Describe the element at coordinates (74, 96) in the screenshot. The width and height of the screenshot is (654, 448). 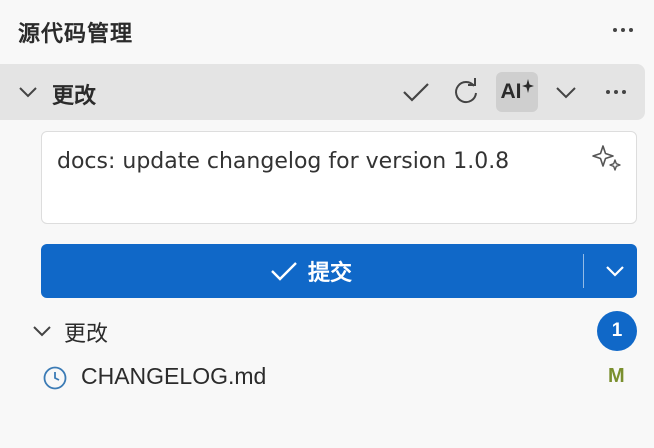
I see `changes-section-label: 更改` at that location.